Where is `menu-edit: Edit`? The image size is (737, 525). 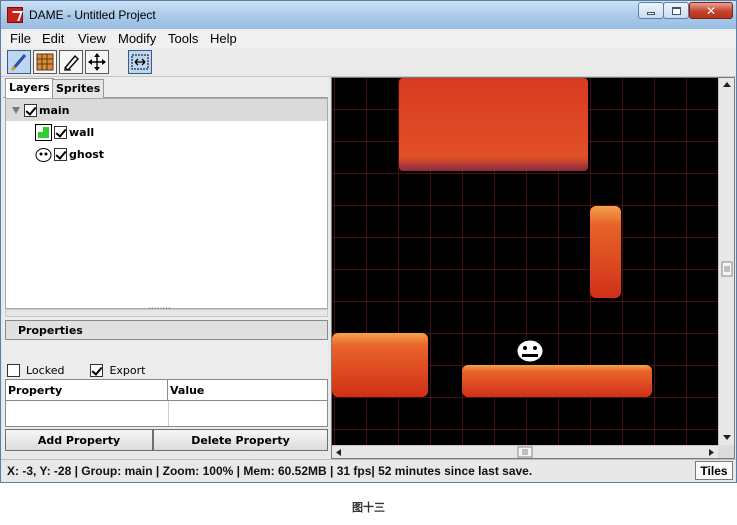 menu-edit: Edit is located at coordinates (53, 38).